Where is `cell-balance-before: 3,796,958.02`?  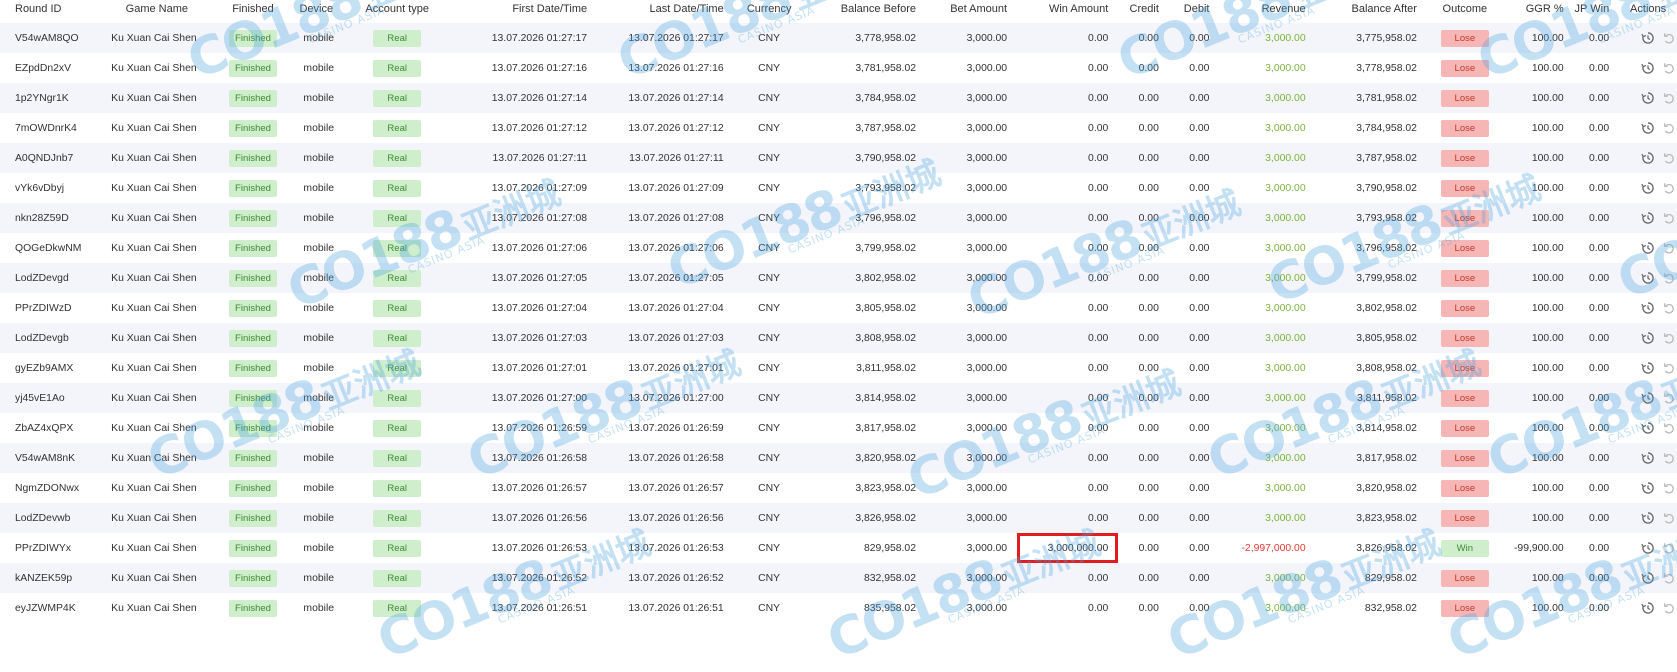 cell-balance-before: 3,796,958.02 is located at coordinates (865, 218).